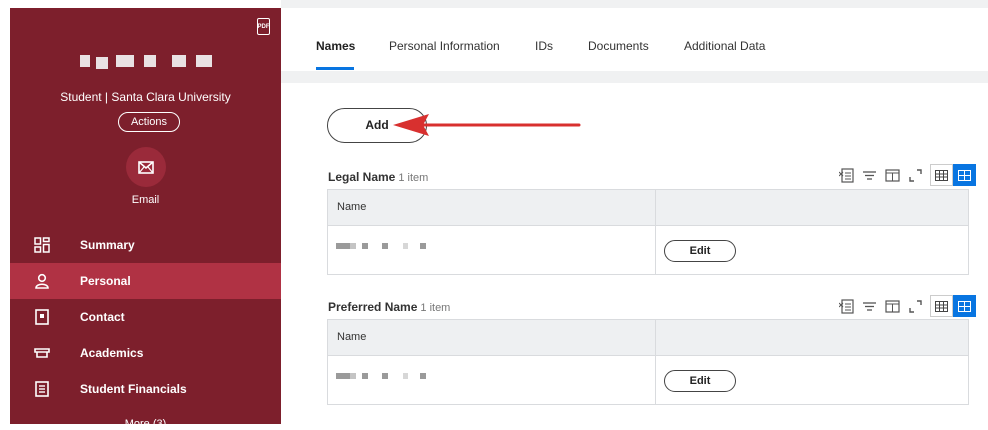 The width and height of the screenshot is (988, 430). I want to click on top-gray-bar, so click(634, 4).